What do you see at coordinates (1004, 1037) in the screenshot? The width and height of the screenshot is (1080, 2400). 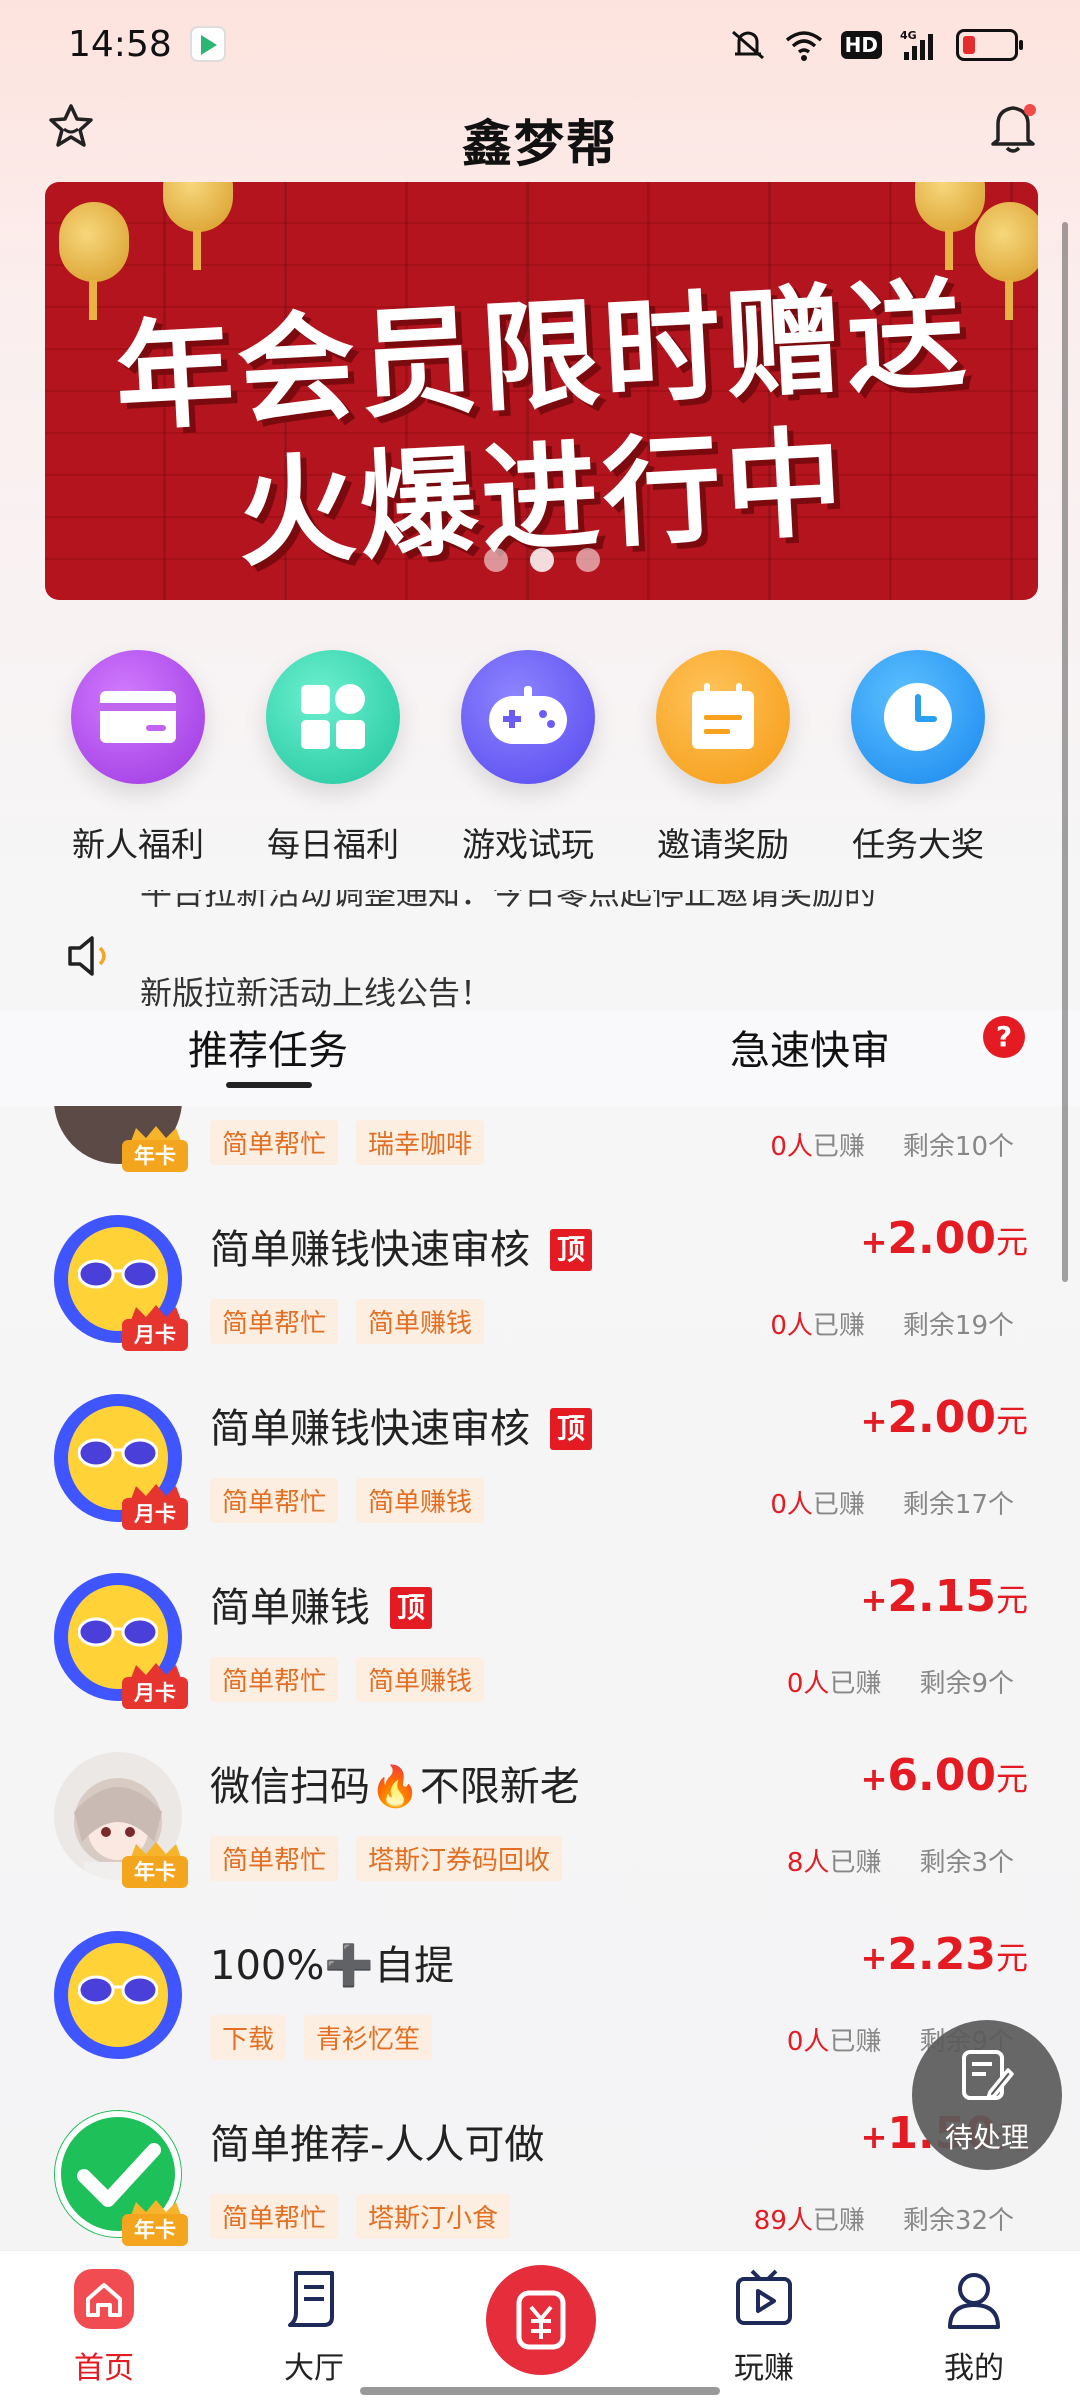 I see `help-icon: ?` at bounding box center [1004, 1037].